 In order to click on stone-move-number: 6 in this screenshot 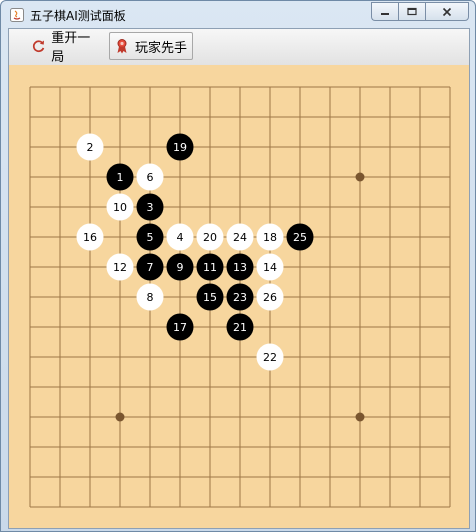, I will do `click(150, 177)`.